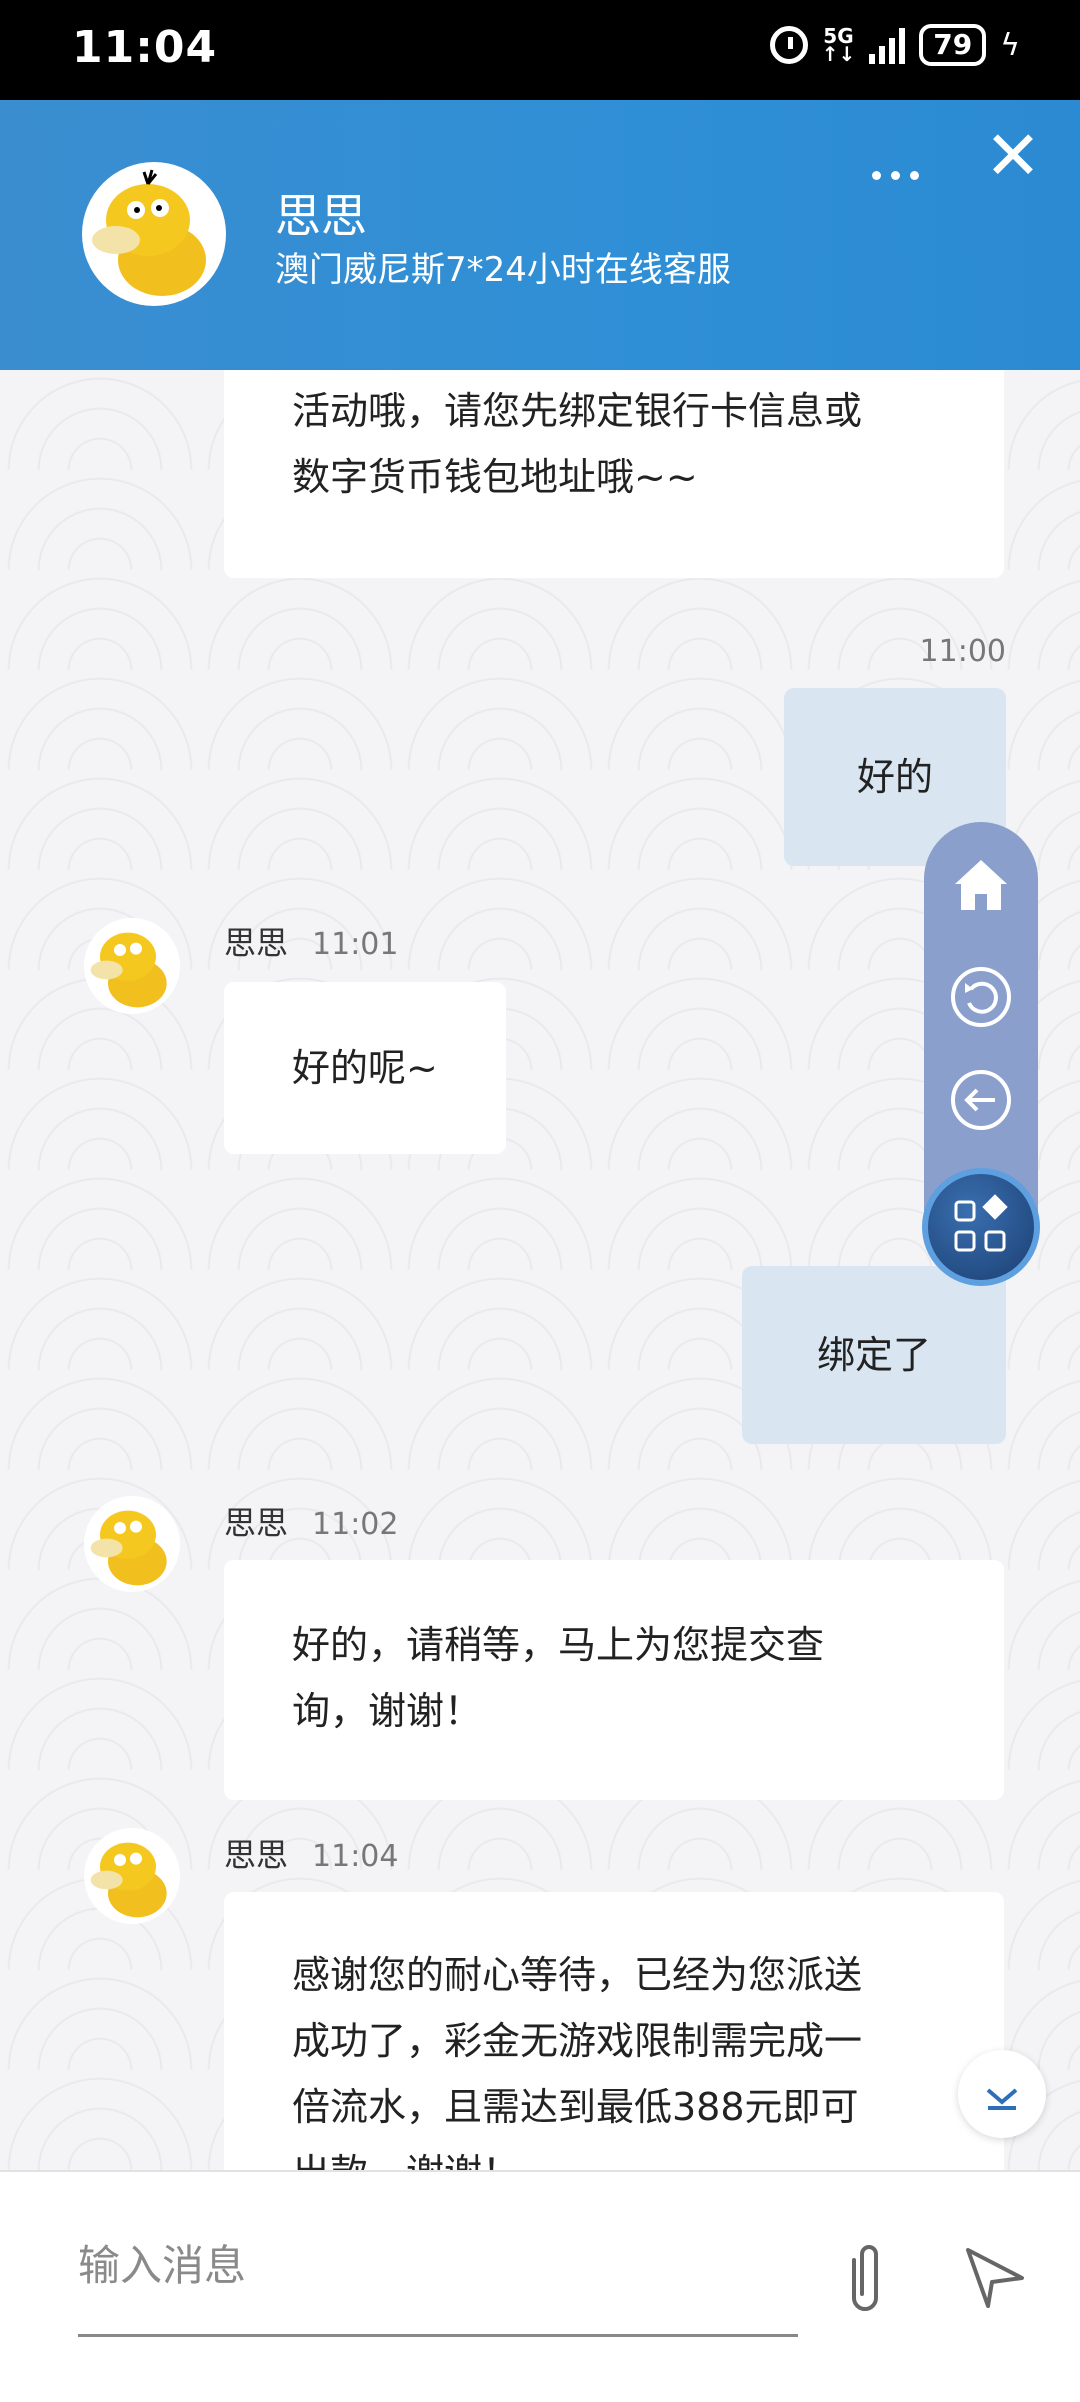  What do you see at coordinates (614, 2155) in the screenshot?
I see `message-text-line: 出款，谢谢！` at bounding box center [614, 2155].